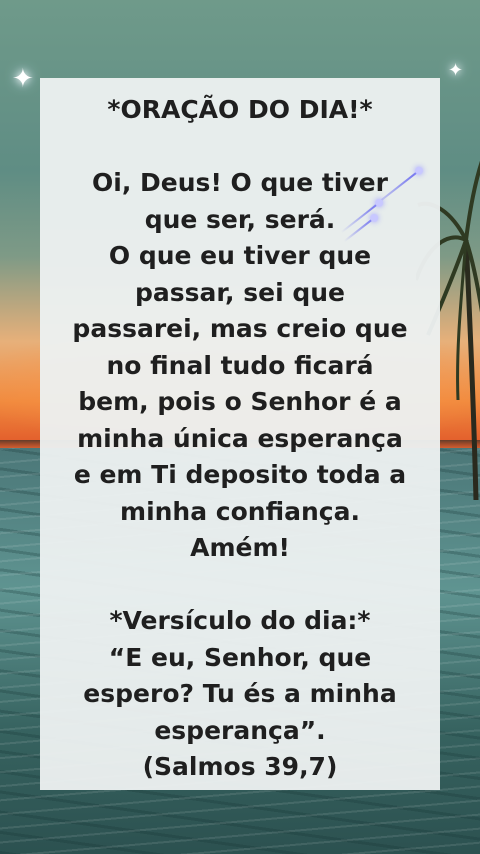  Describe the element at coordinates (240, 328) in the screenshot. I see `prayer-line: passarei, mas creio que` at that location.